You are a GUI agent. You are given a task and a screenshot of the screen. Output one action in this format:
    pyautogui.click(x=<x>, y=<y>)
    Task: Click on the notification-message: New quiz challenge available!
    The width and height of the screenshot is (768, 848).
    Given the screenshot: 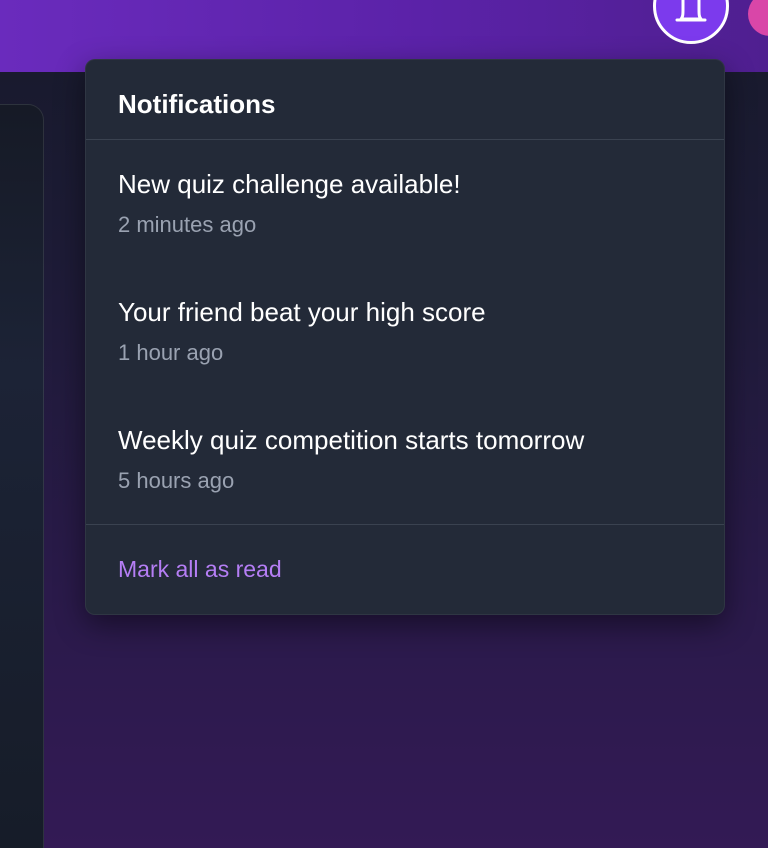 What is the action you would take?
    pyautogui.click(x=289, y=184)
    